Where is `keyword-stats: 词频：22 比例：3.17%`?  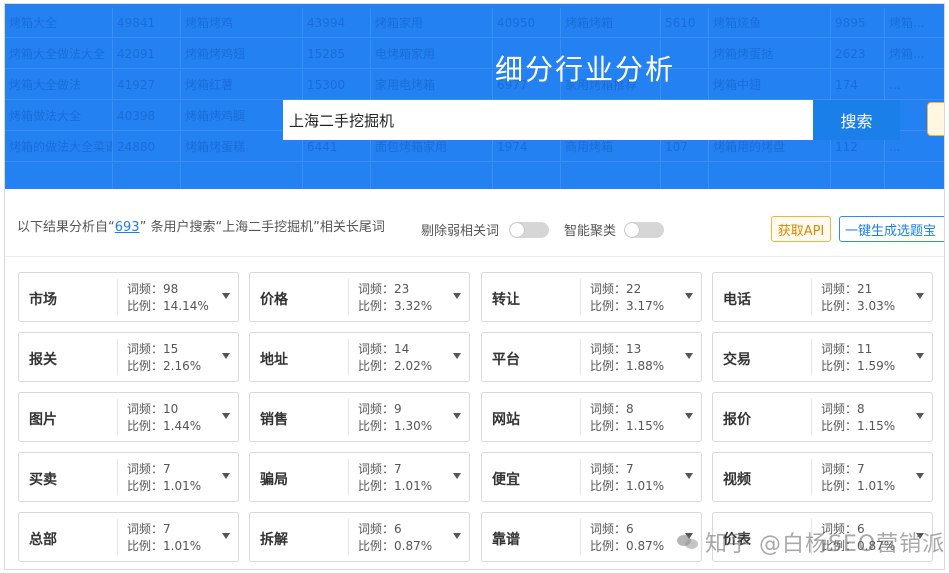
keyword-stats: 词频：22 比例：3.17% is located at coordinates (627, 298).